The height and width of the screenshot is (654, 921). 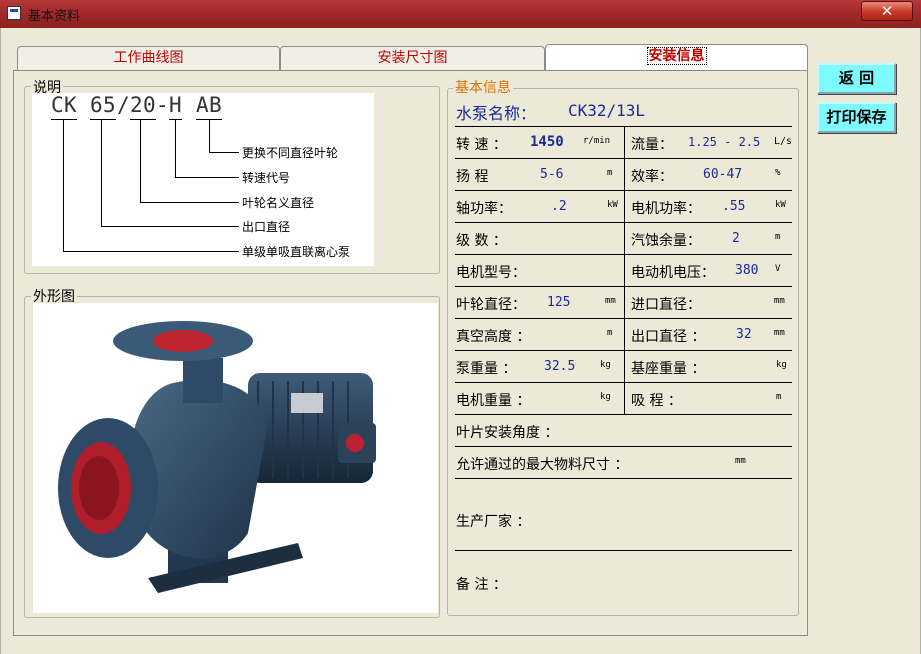 I want to click on head-label: 扬 程, so click(x=472, y=177).